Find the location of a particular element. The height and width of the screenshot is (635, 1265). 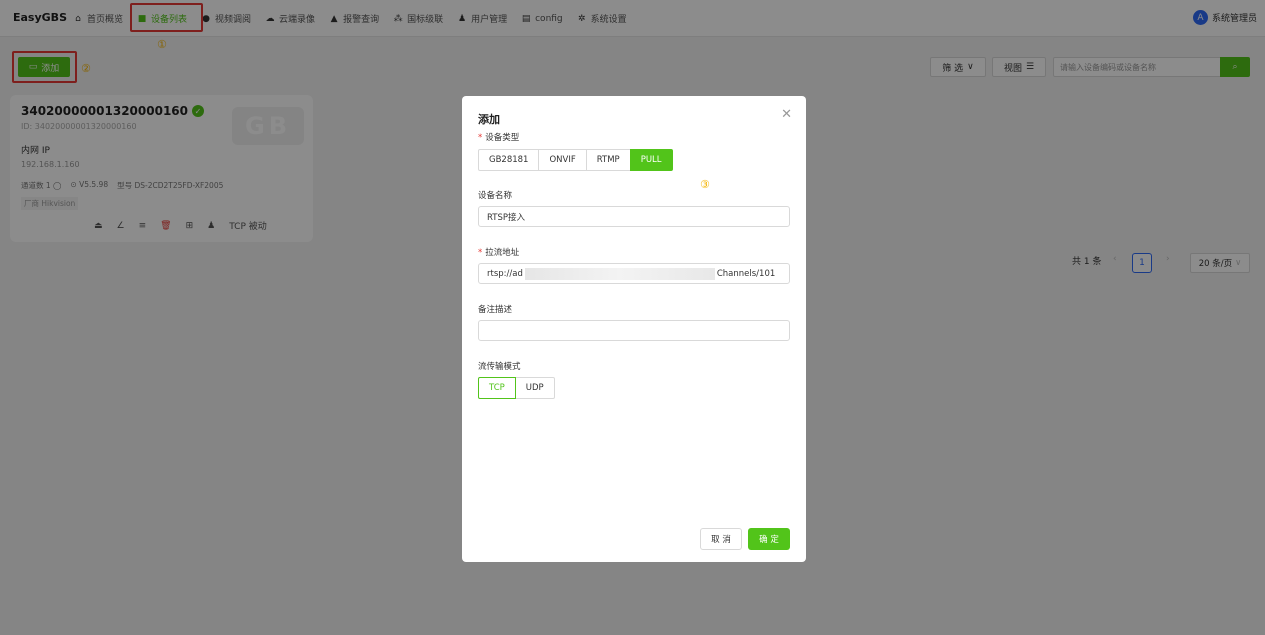

stream-url-label: * 拉流地址 is located at coordinates (498, 252).